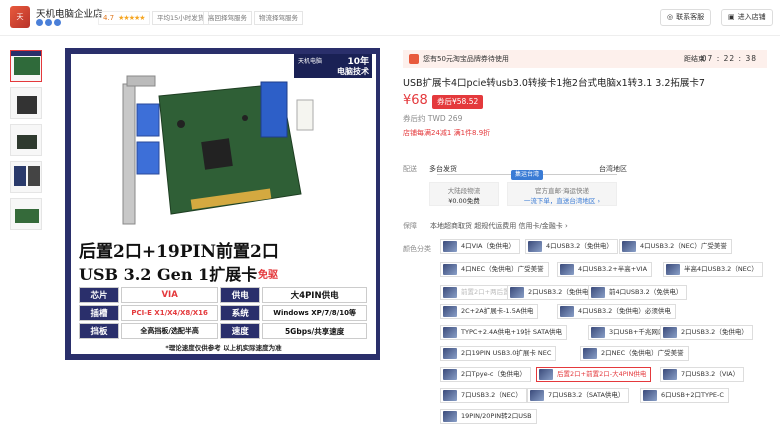 This screenshot has height=428, width=780. I want to click on option-label: 6口USB+2口TYPE-C, so click(692, 395).